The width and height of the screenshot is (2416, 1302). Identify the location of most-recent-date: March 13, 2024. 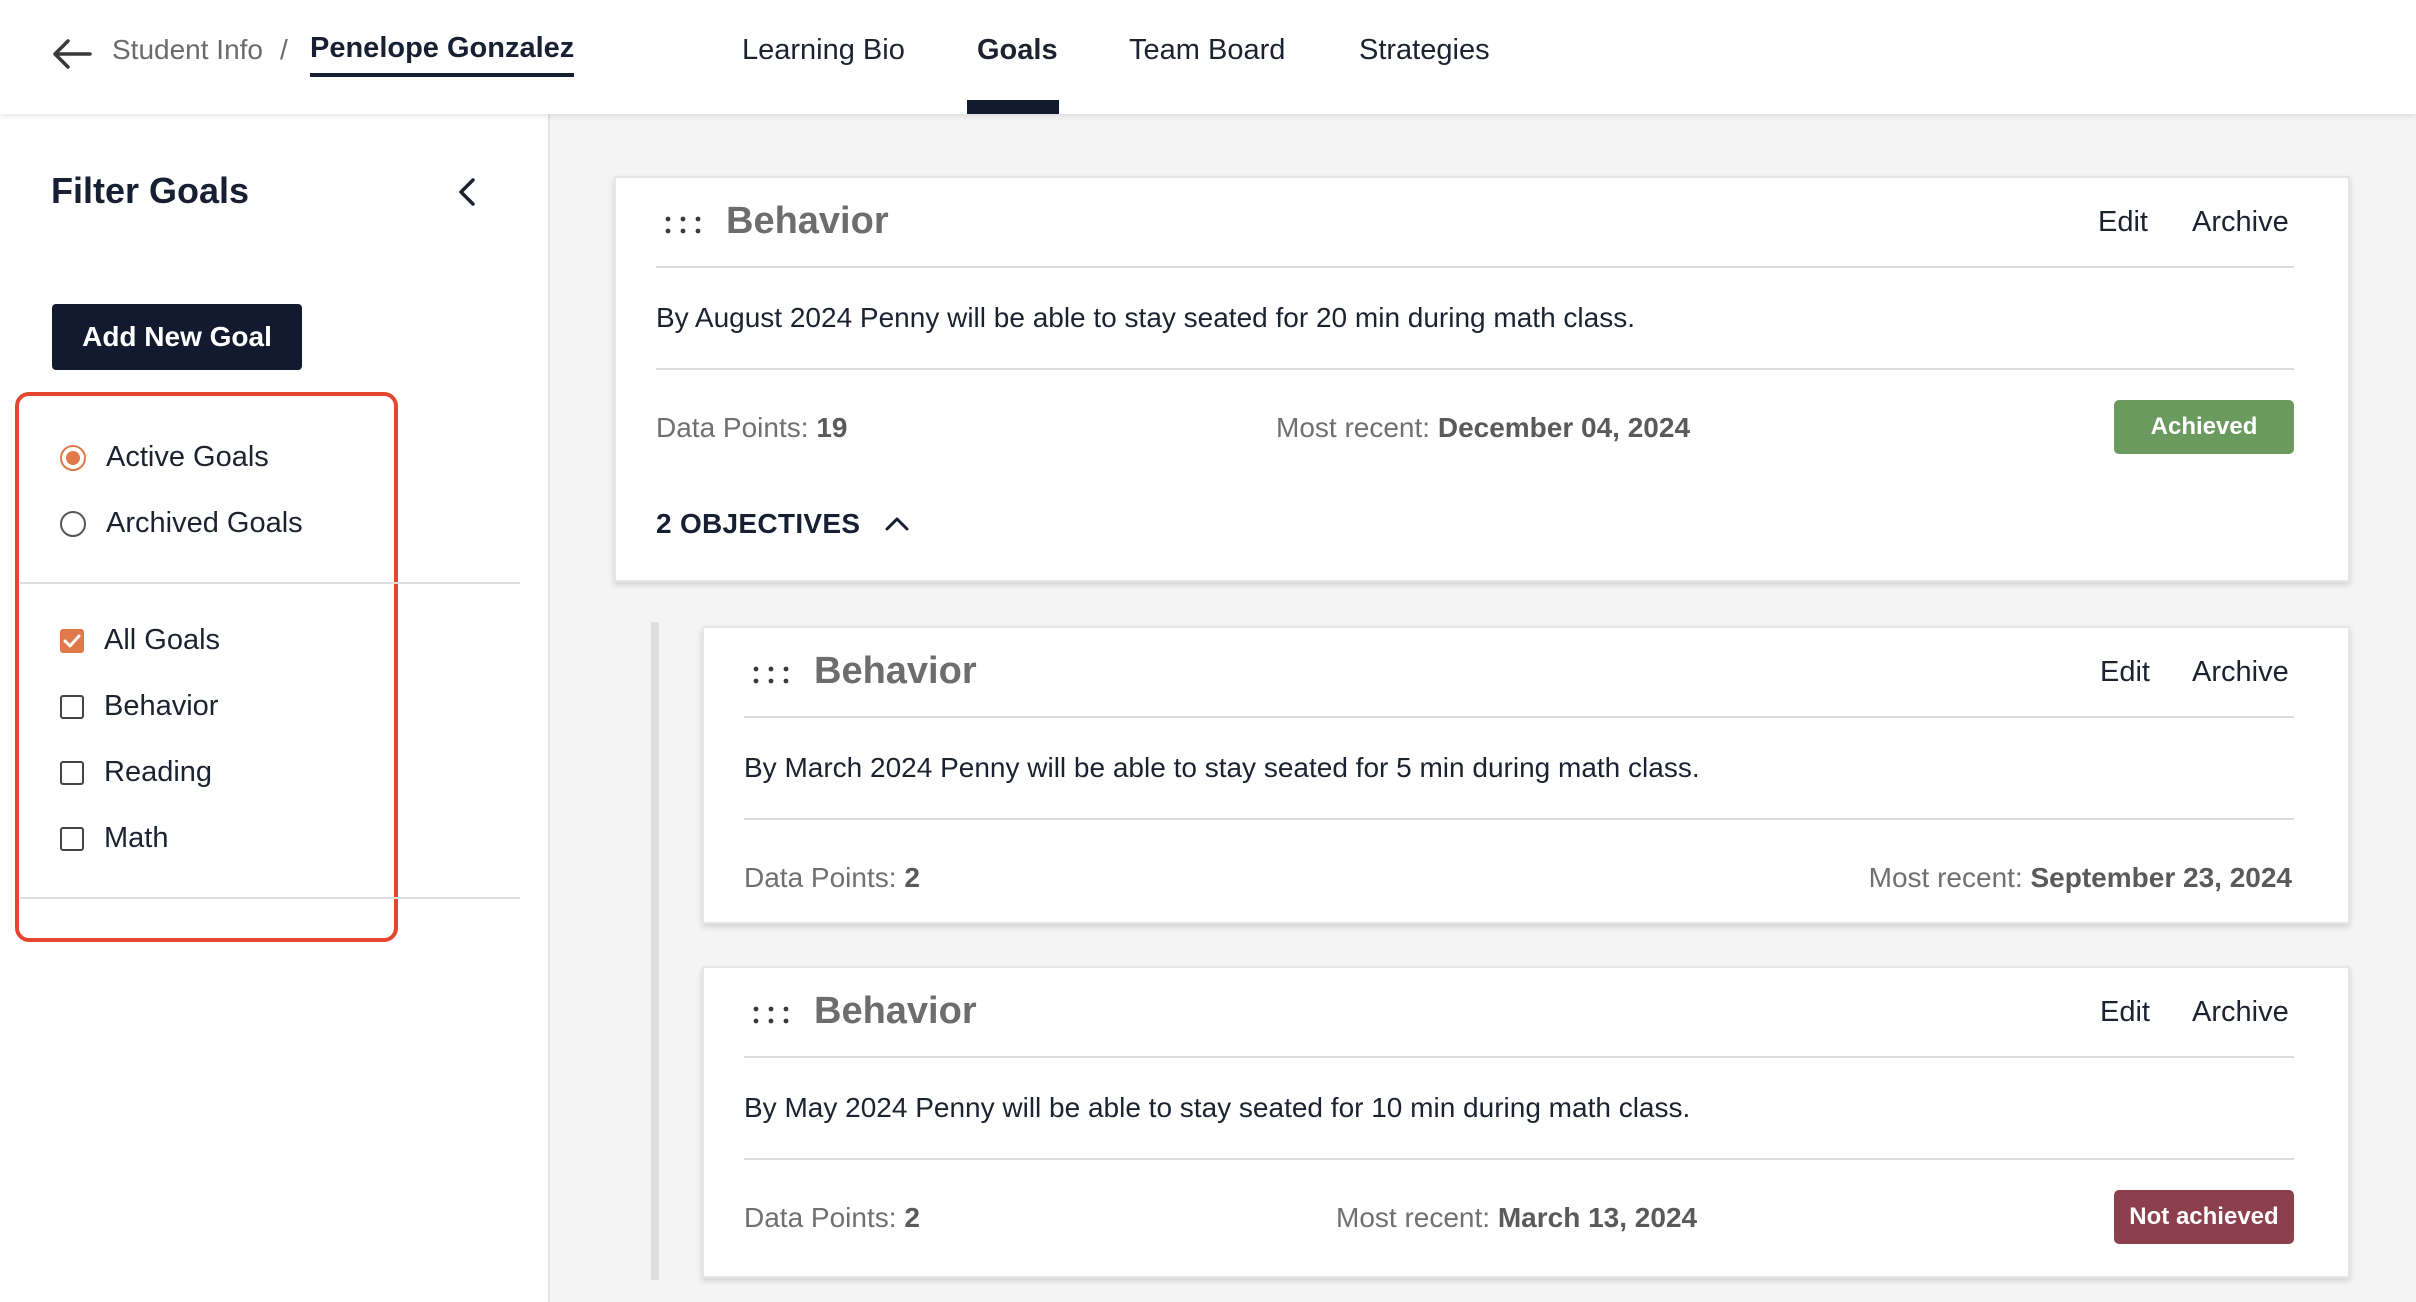
(1597, 1217).